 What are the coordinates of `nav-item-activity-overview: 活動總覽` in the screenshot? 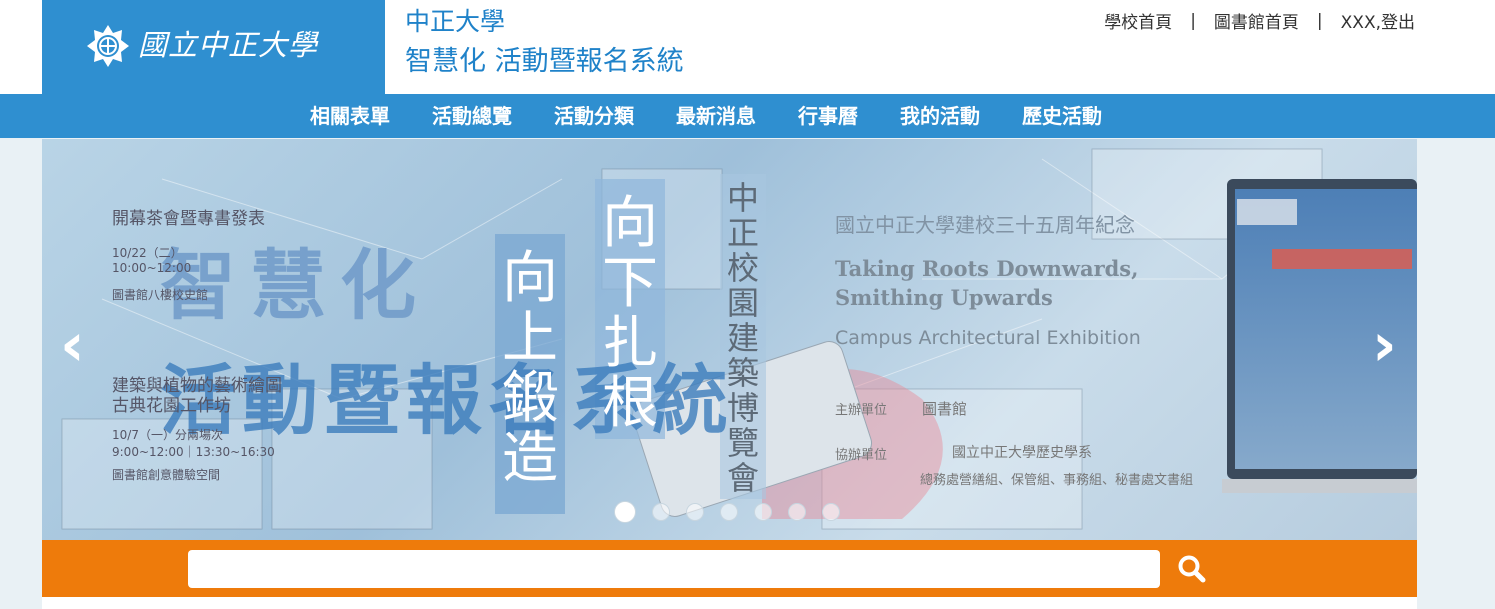 It's located at (472, 116).